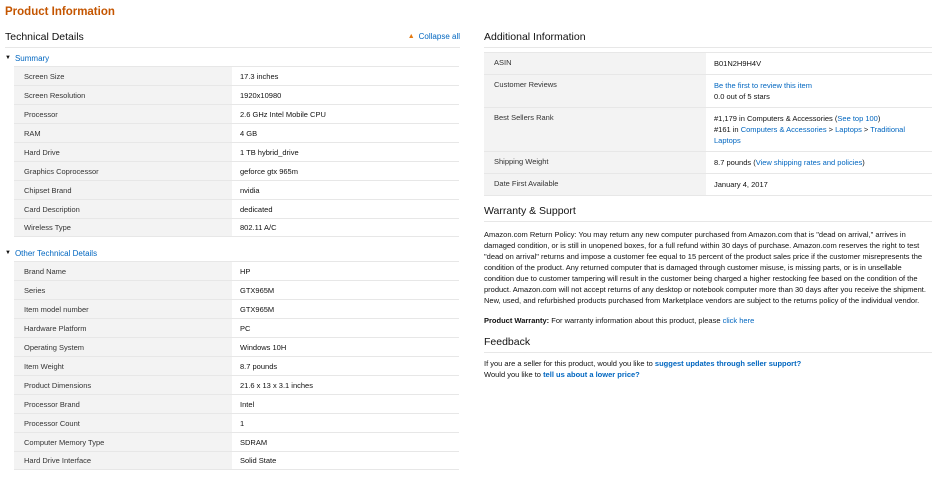  I want to click on other-technical-details-toggle: ▼ Other Technical Details, so click(232, 253).